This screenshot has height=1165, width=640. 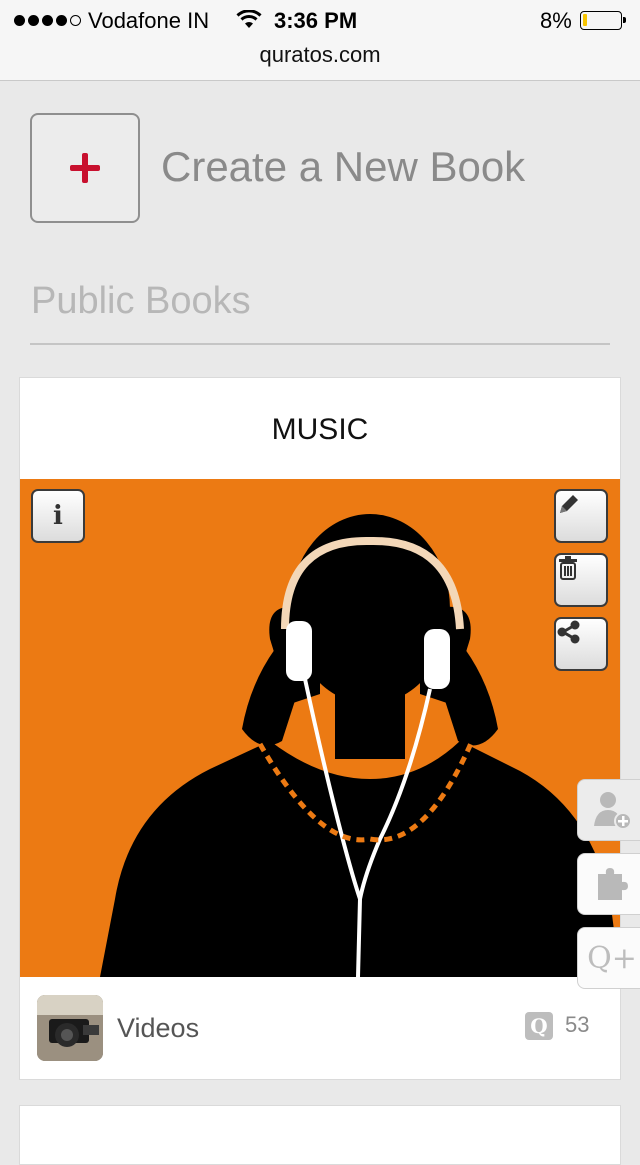 What do you see at coordinates (569, 504) in the screenshot?
I see `pencil-icon` at bounding box center [569, 504].